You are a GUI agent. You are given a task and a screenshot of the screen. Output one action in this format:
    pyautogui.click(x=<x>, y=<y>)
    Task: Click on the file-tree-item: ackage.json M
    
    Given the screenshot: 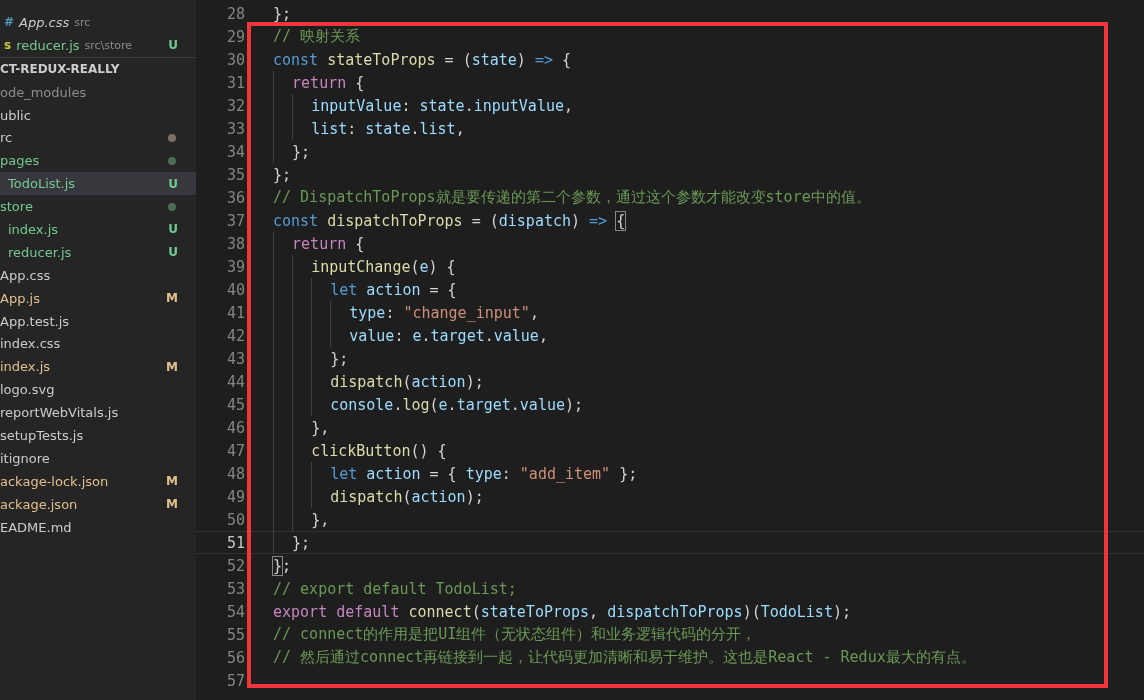 What is the action you would take?
    pyautogui.click(x=98, y=504)
    